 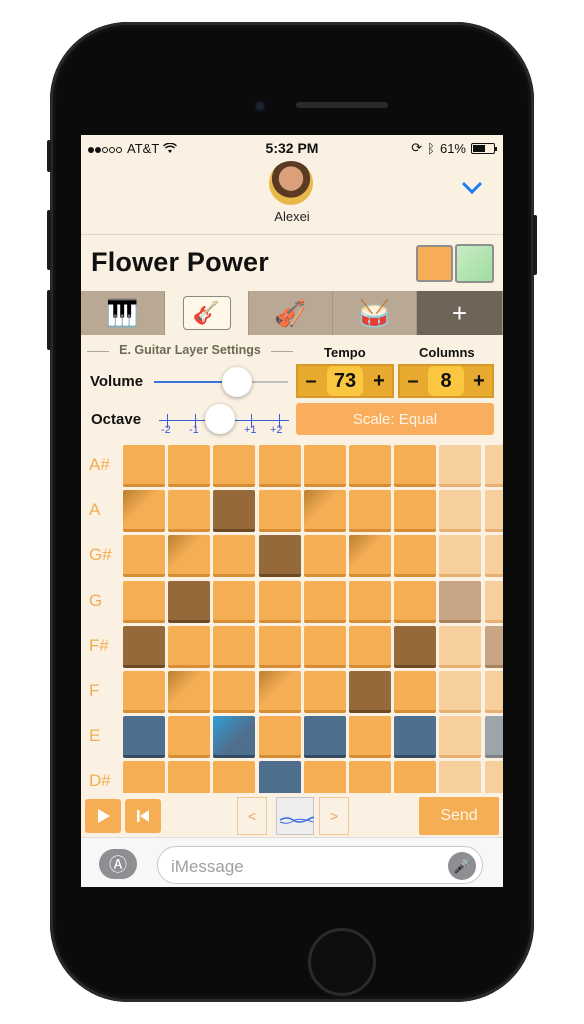 I want to click on tempo-increment-button: +, so click(x=379, y=381).